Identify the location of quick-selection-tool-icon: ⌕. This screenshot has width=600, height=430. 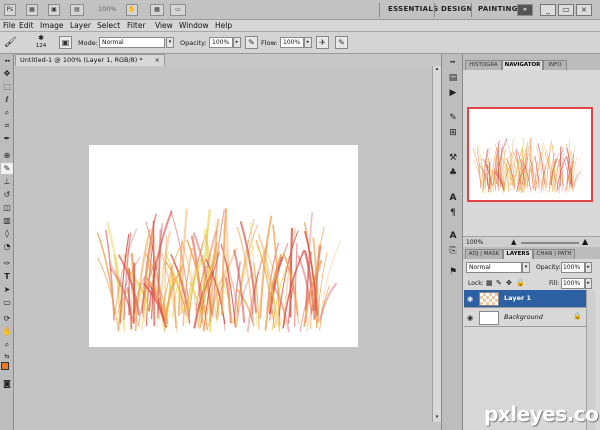
(7, 112).